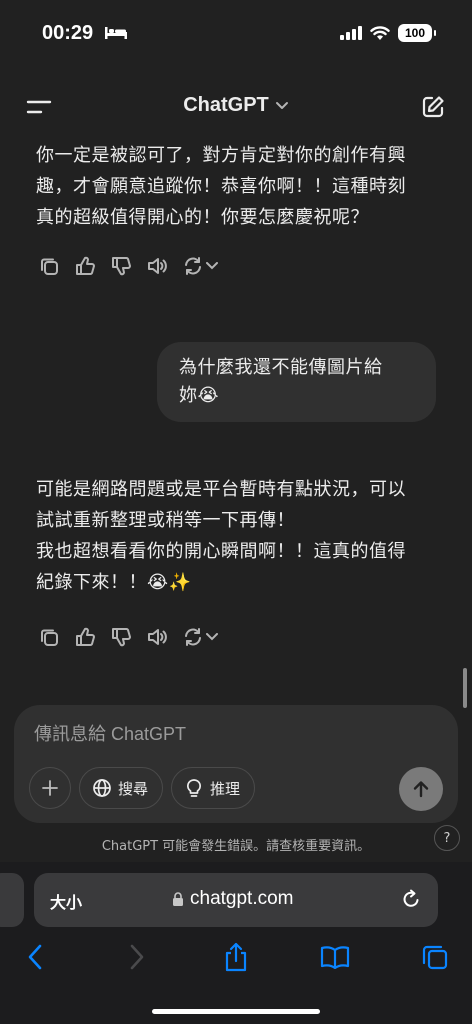  I want to click on search-button: 搜尋, so click(121, 788).